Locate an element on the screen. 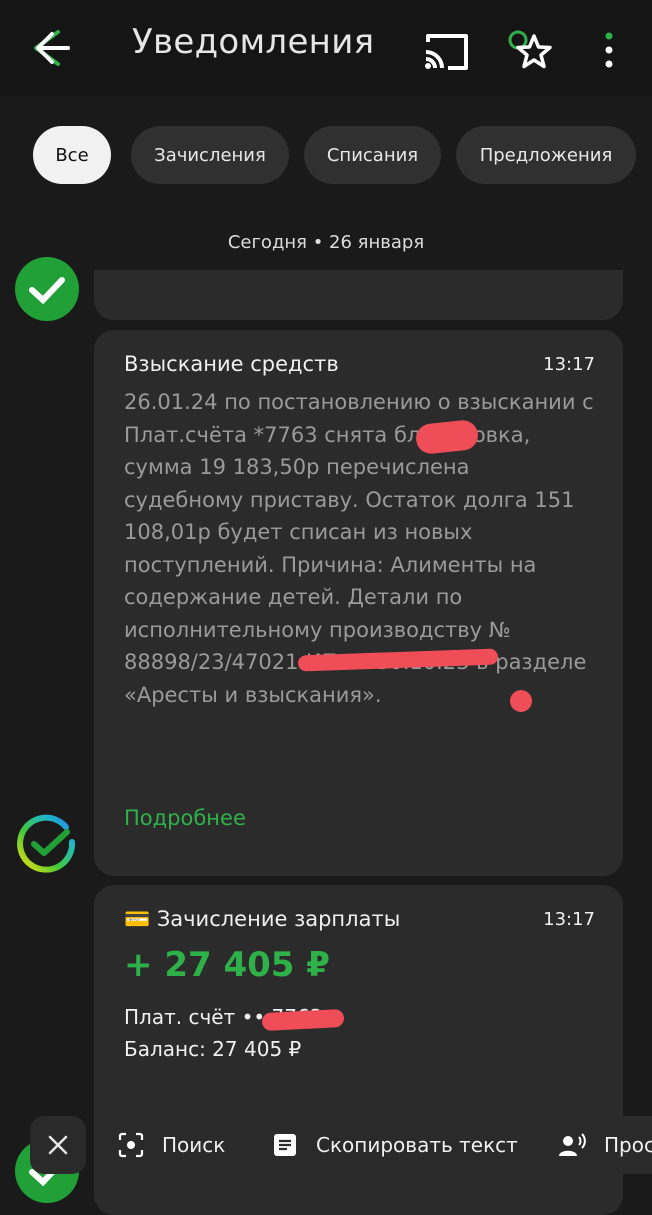  notification-title: 💳 Зачисление зарплаты is located at coordinates (262, 919).